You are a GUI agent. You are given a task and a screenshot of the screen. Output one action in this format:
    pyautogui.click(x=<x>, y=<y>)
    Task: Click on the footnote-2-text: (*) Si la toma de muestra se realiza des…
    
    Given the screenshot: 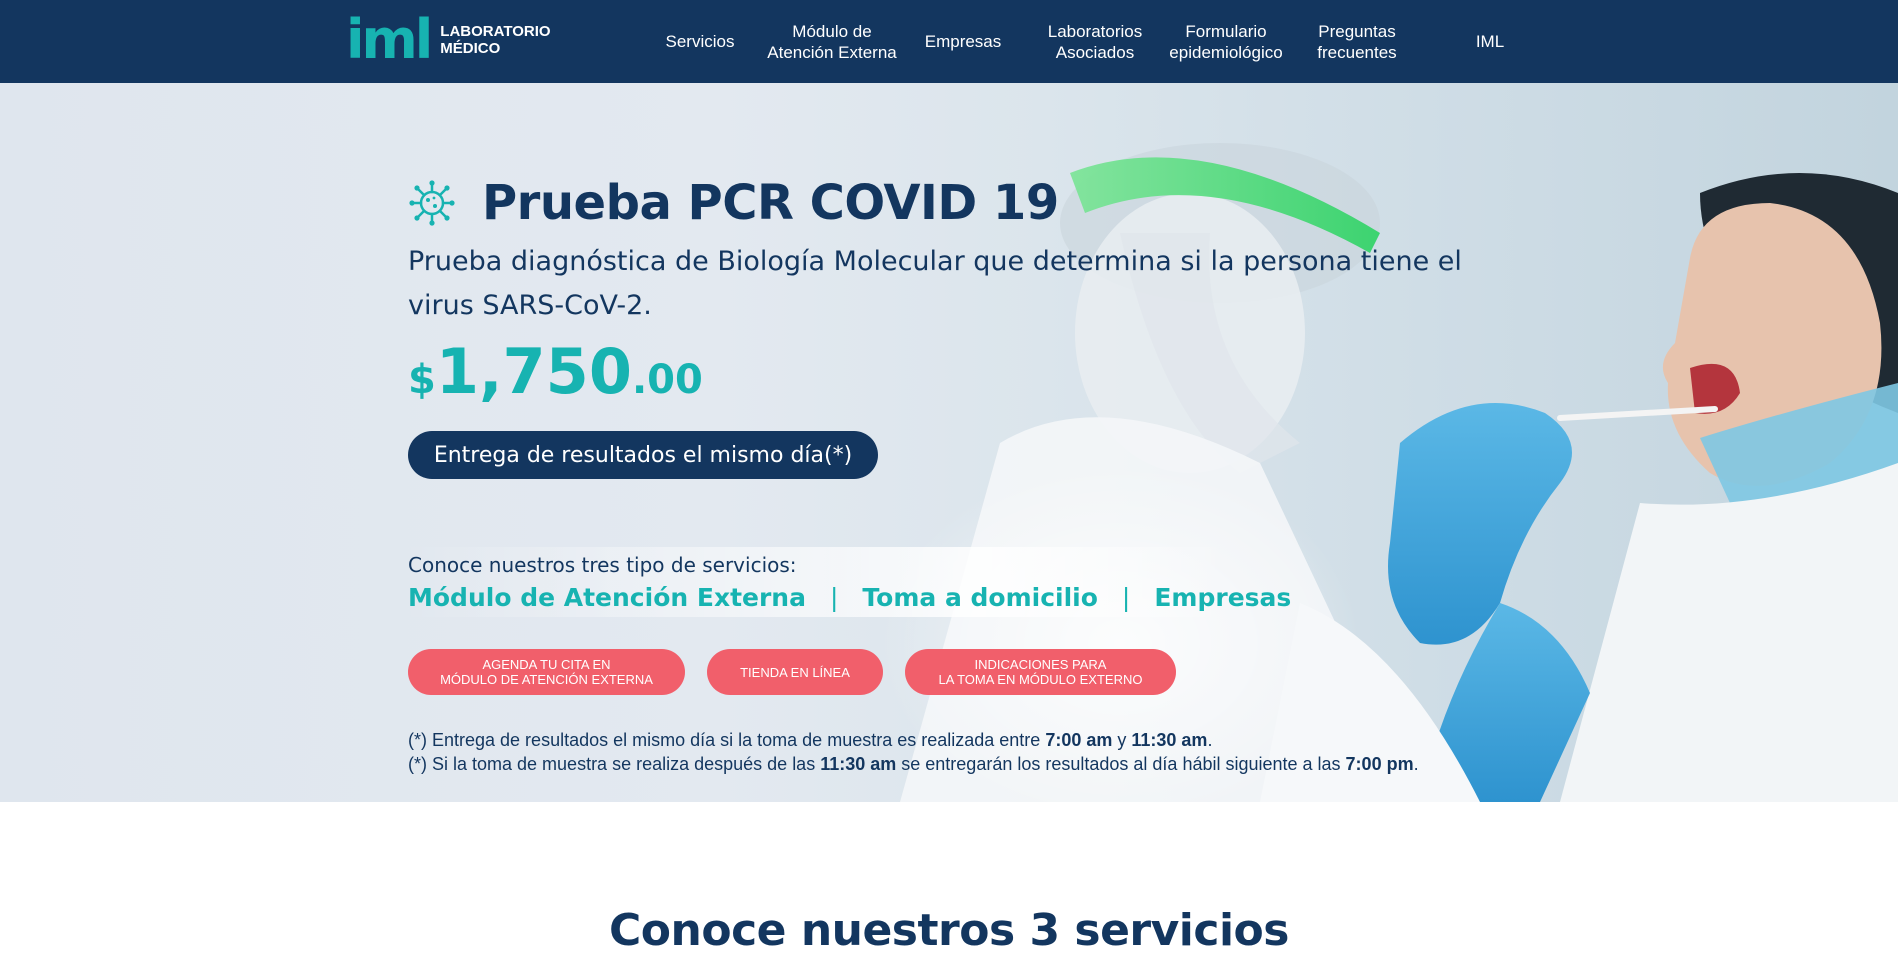 What is the action you would take?
    pyautogui.click(x=614, y=764)
    